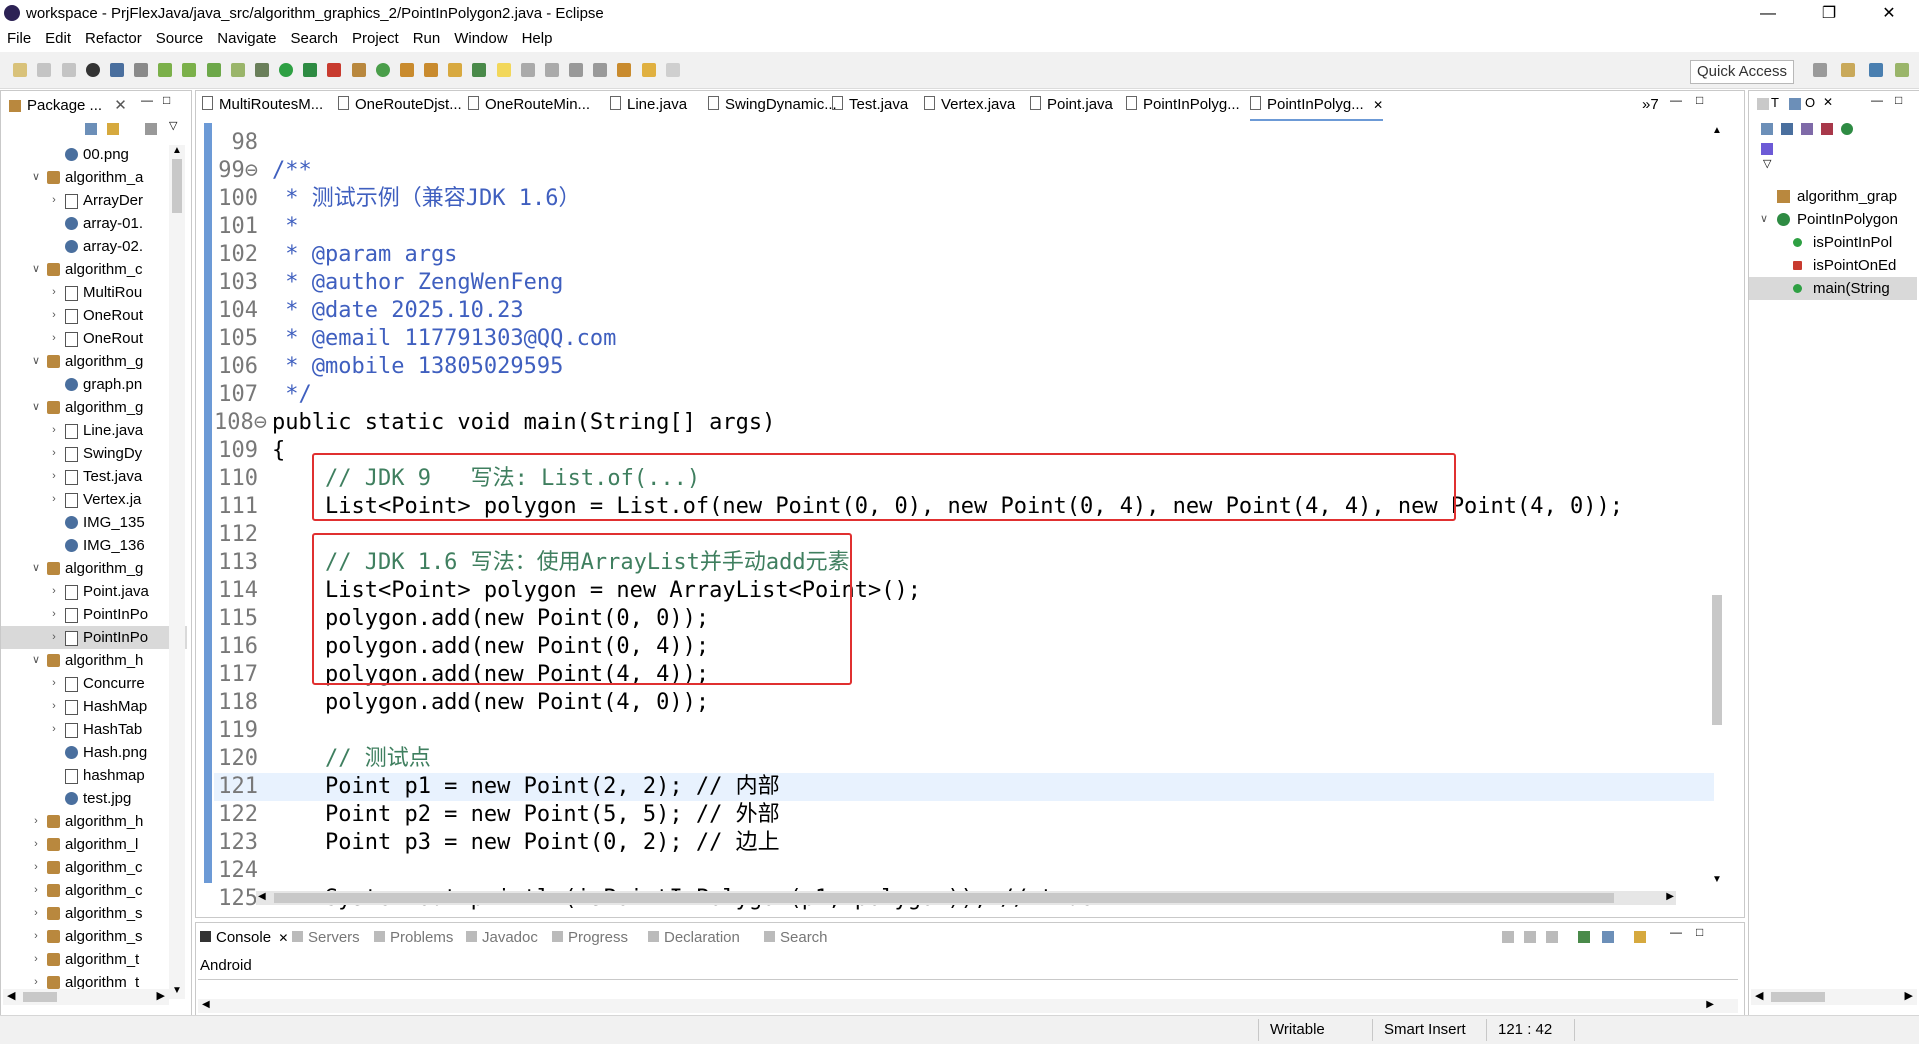 This screenshot has width=1919, height=1044. Describe the element at coordinates (1820, 70) in the screenshot. I see `open-perspective-icon` at that location.